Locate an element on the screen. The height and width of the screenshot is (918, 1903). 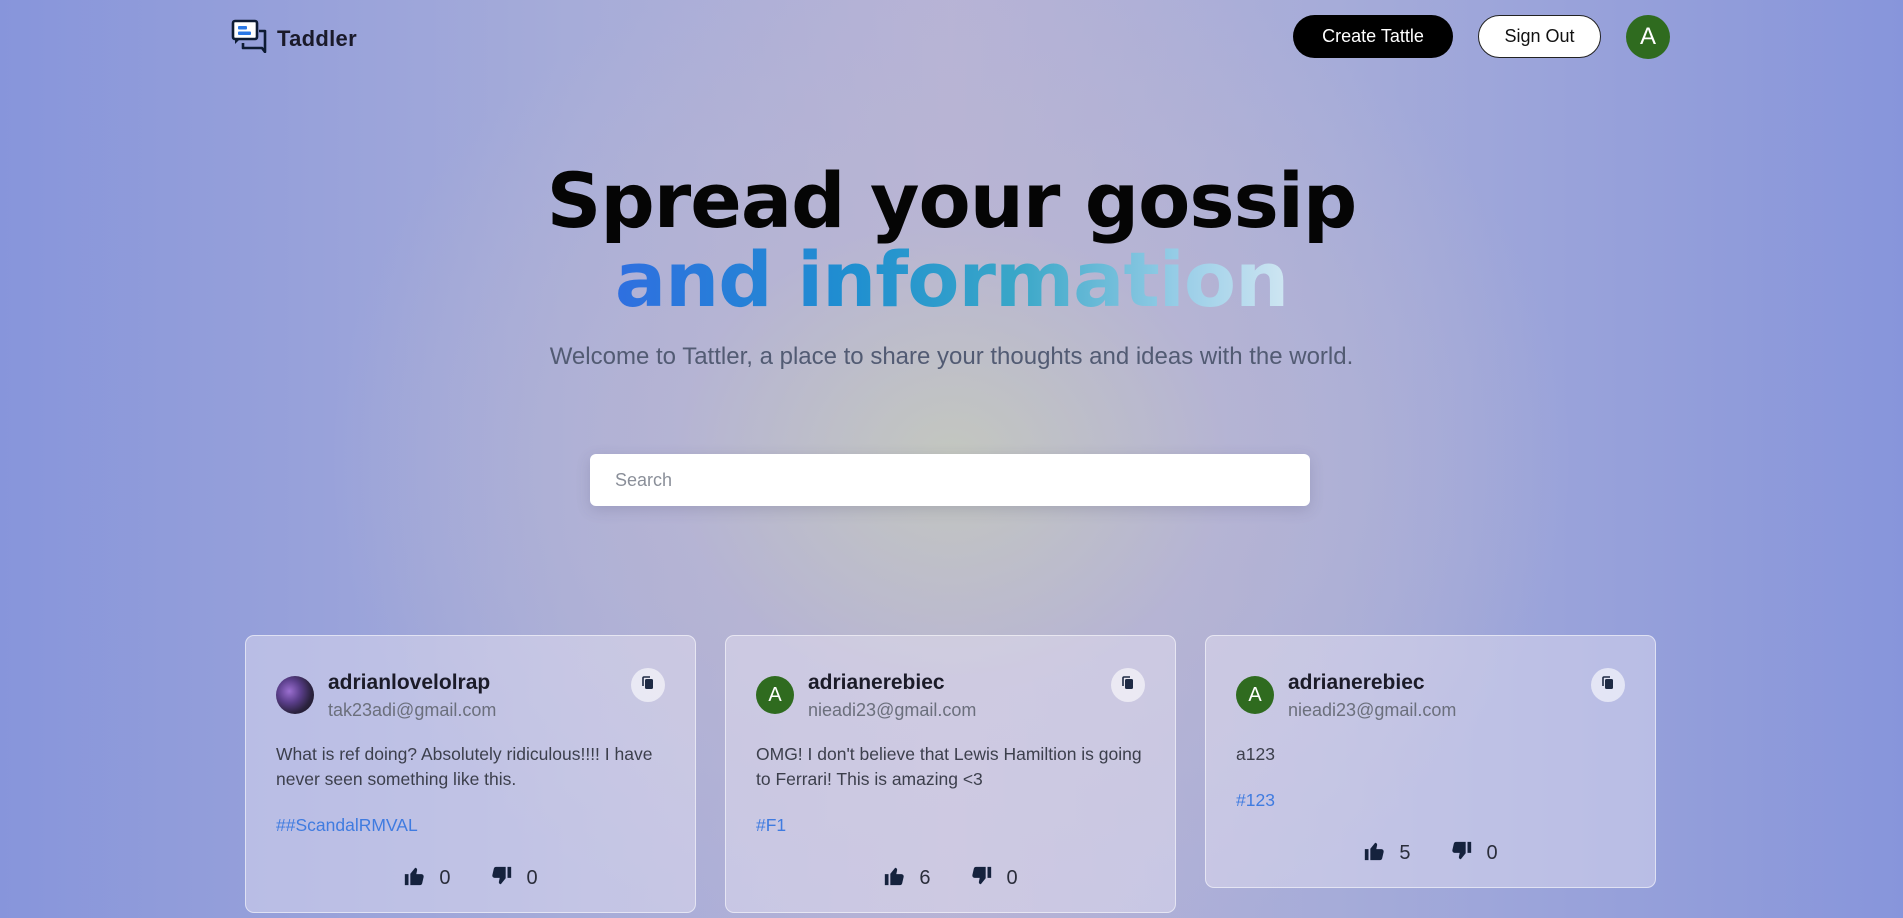
sign-out-button: Sign Out is located at coordinates (1539, 36).